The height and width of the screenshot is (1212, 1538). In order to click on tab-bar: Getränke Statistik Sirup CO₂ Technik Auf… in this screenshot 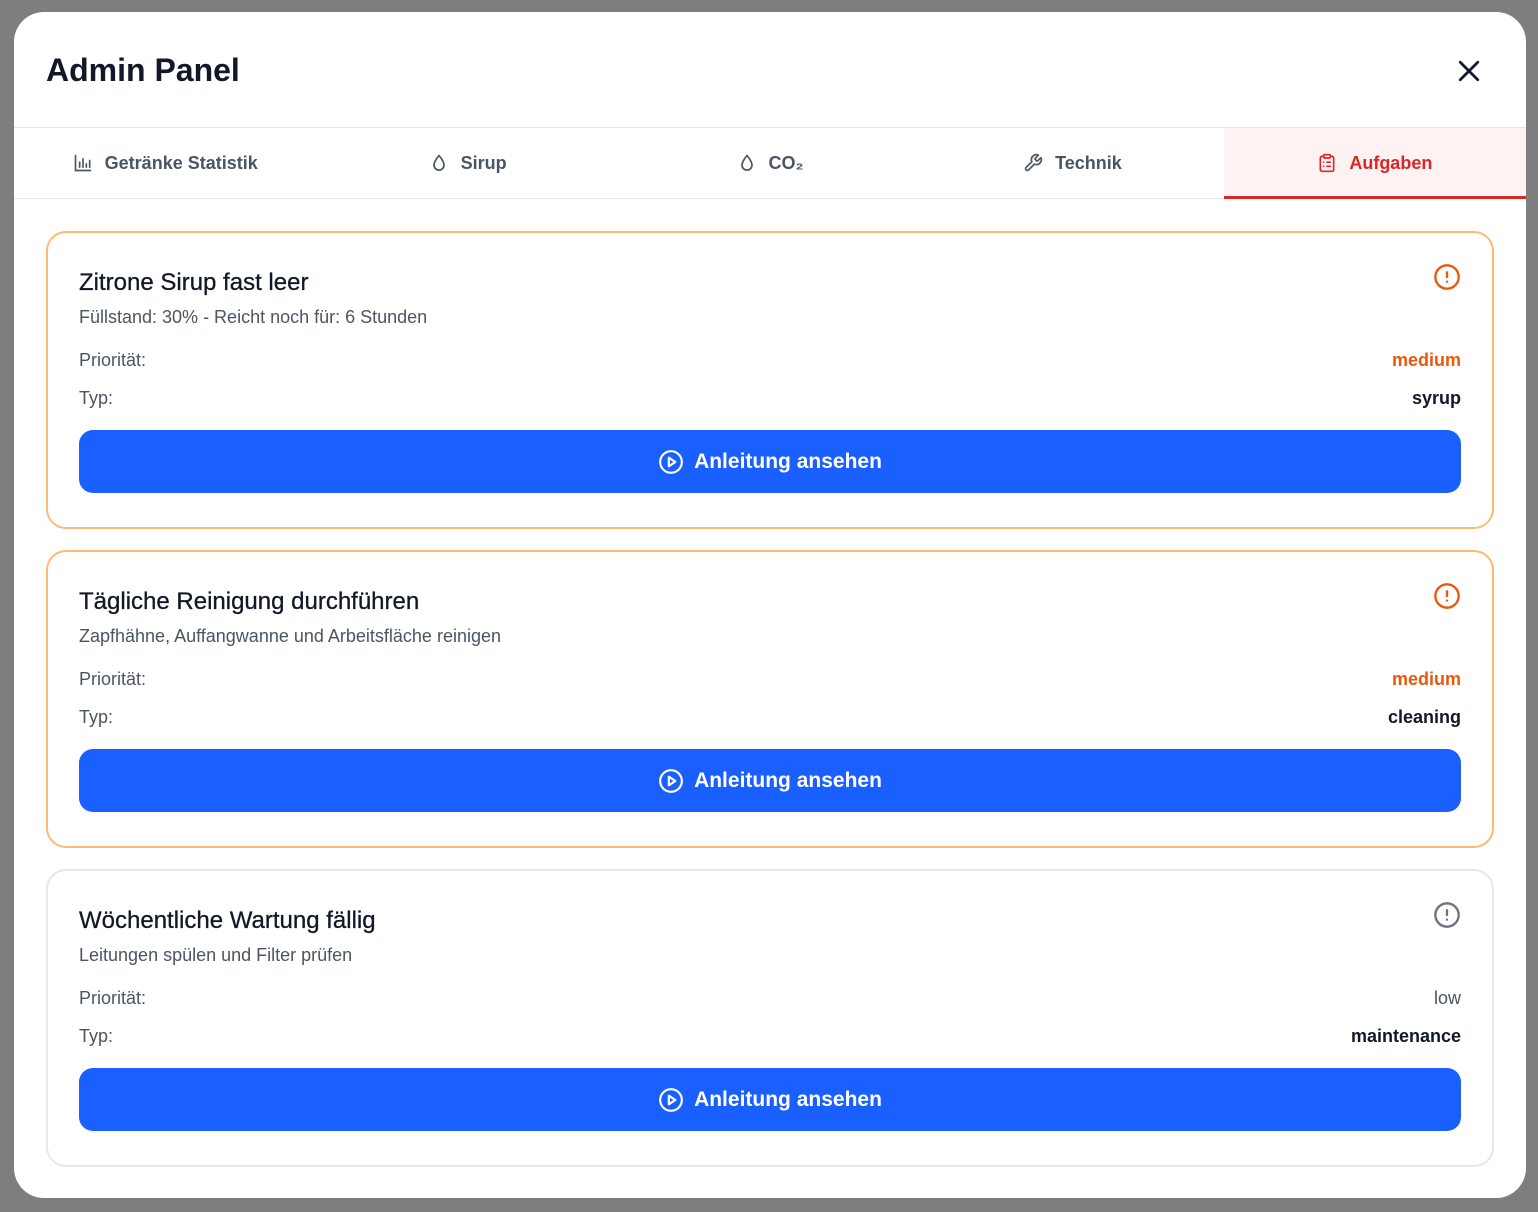, I will do `click(770, 163)`.